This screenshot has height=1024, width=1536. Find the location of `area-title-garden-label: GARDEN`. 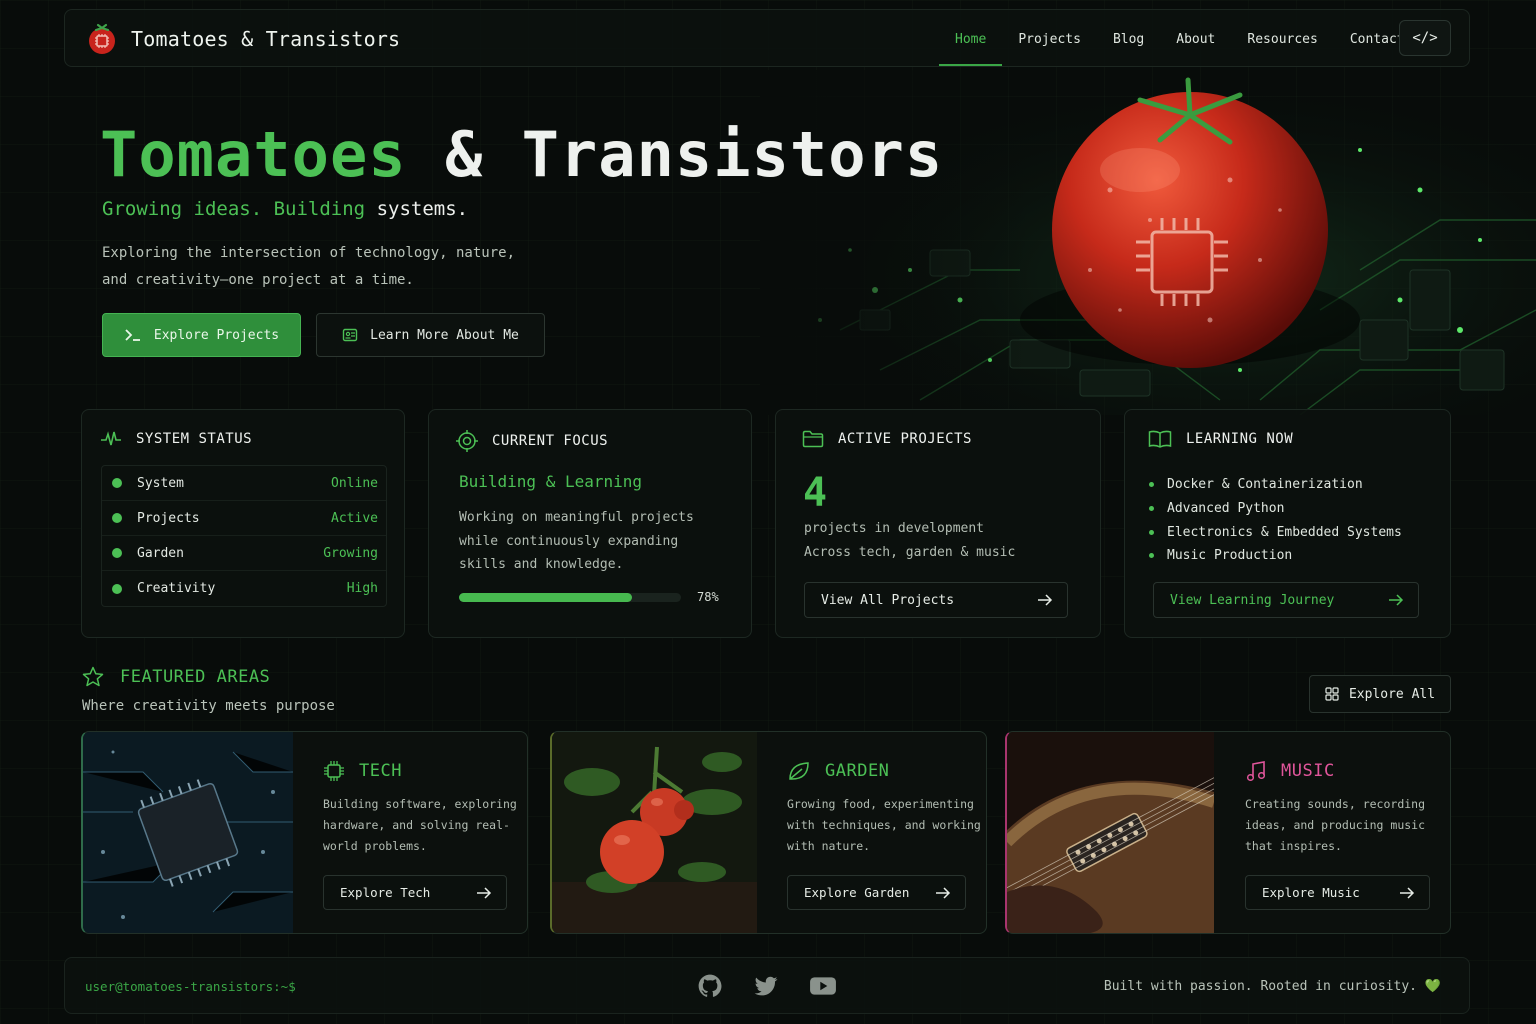

area-title-garden-label: GARDEN is located at coordinates (857, 771).